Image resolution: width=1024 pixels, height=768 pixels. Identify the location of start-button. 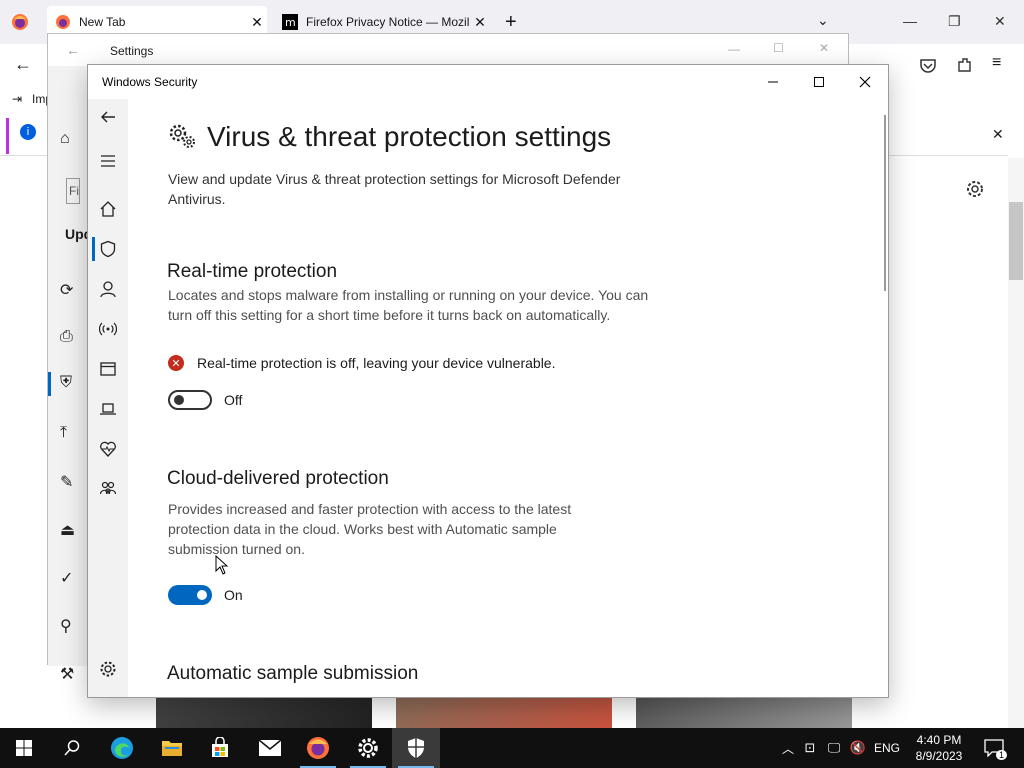
(24, 748).